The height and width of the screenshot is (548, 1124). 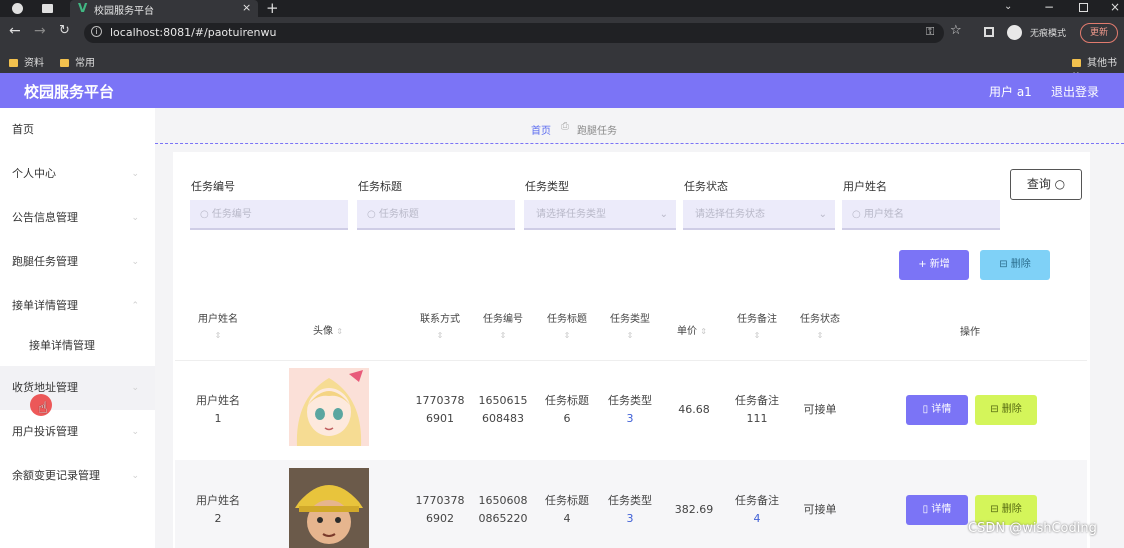 What do you see at coordinates (1049, 7) in the screenshot?
I see `minimize-icon: −` at bounding box center [1049, 7].